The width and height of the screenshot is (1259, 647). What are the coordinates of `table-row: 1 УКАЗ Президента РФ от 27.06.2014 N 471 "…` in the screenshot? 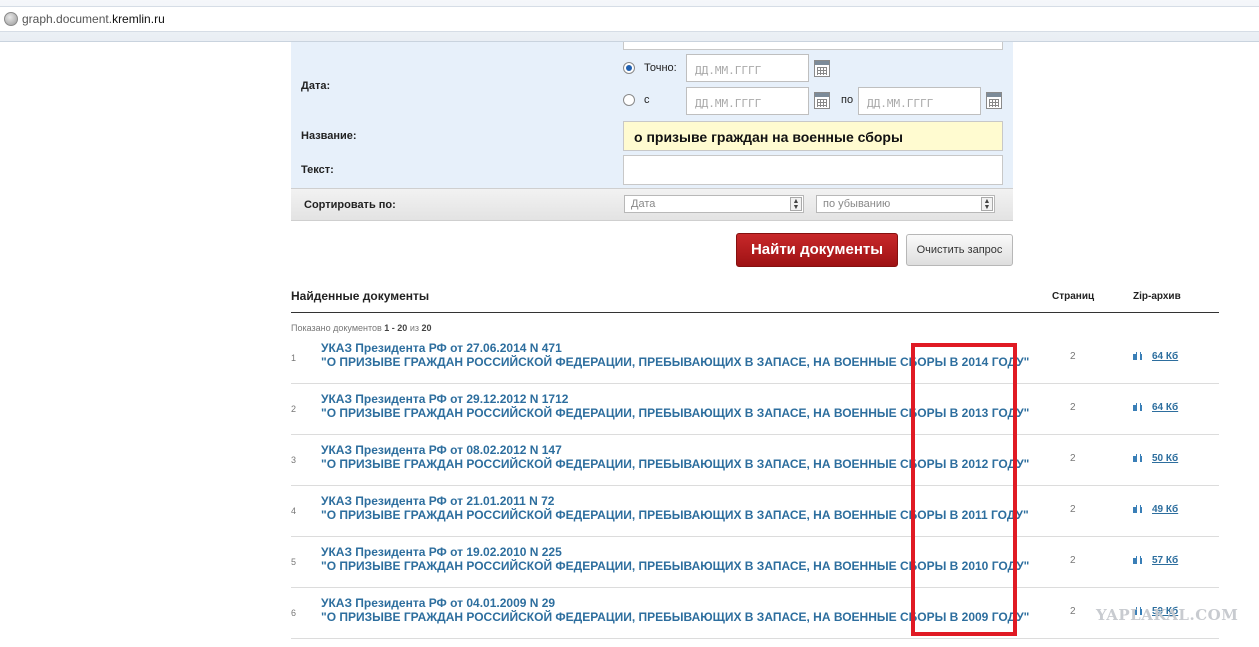 It's located at (755, 358).